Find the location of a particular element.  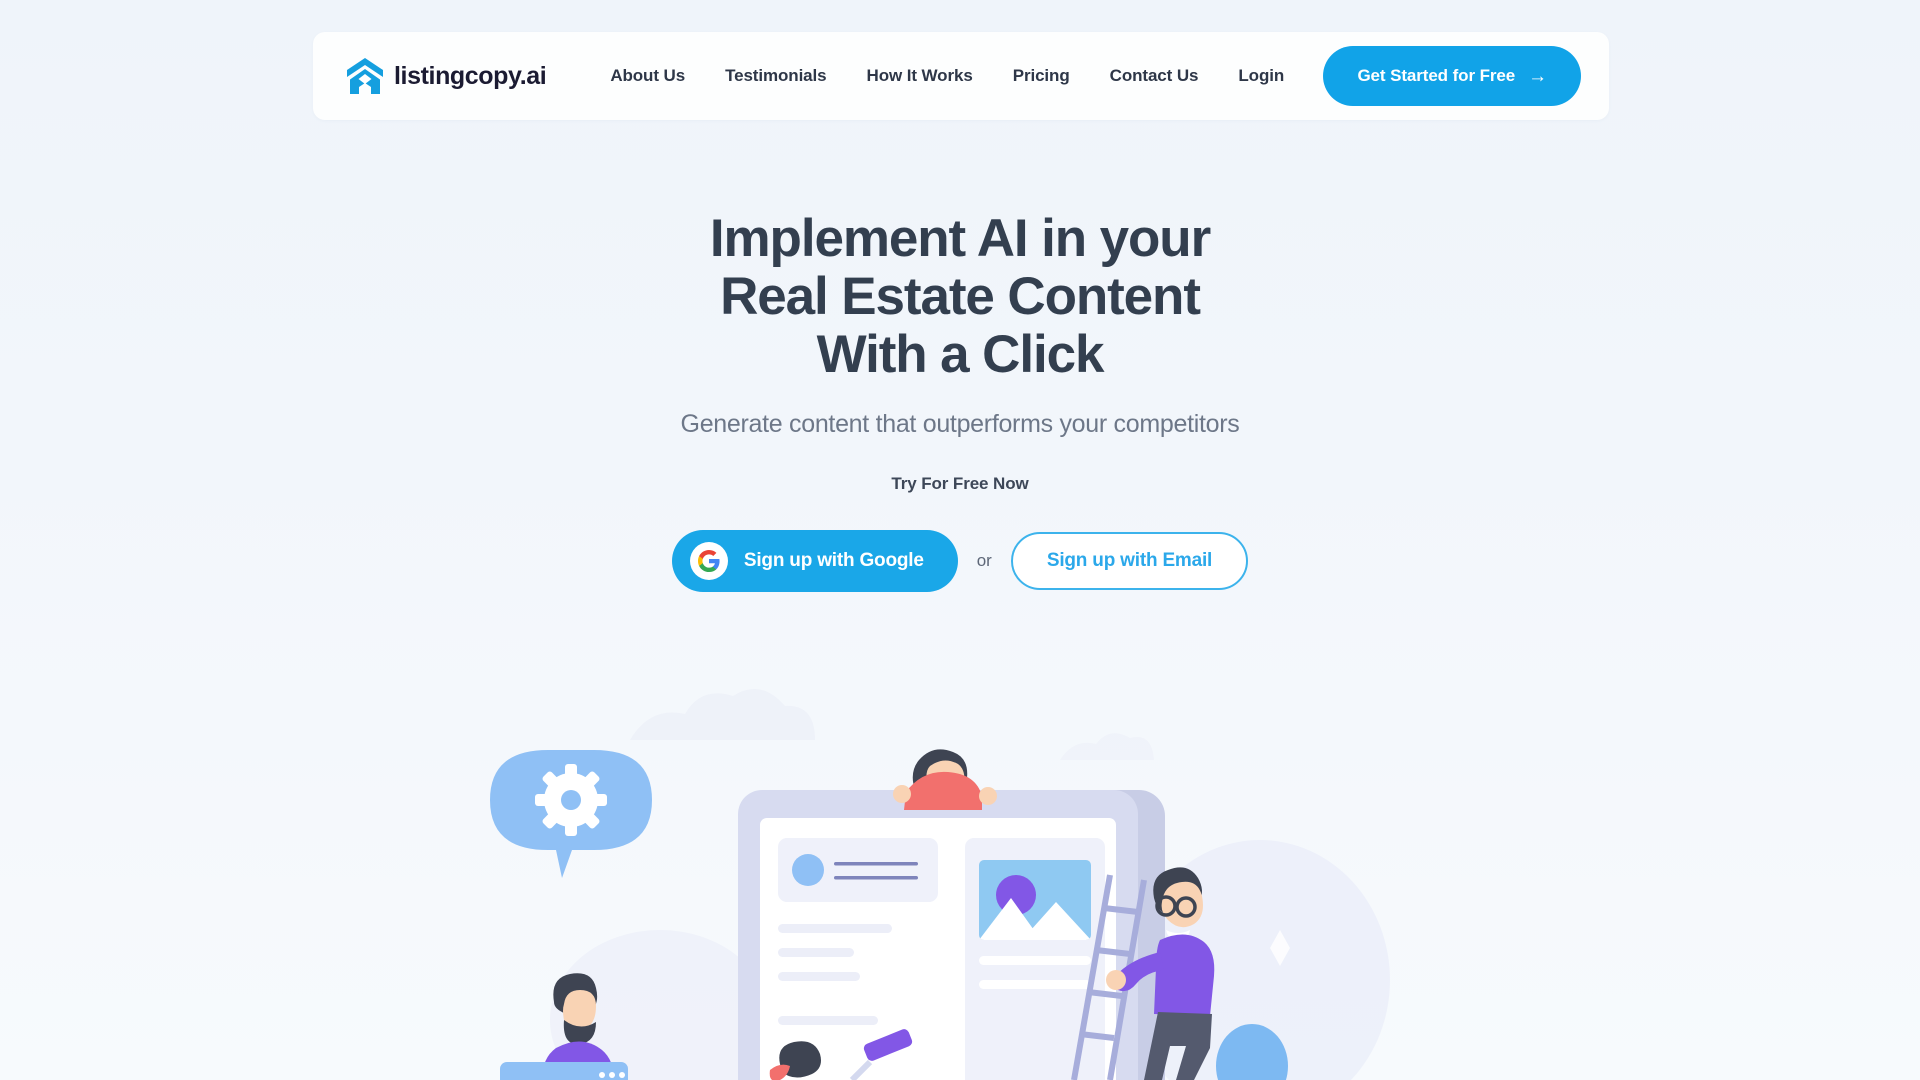

nav-how-it-works: How It Works is located at coordinates (920, 76).